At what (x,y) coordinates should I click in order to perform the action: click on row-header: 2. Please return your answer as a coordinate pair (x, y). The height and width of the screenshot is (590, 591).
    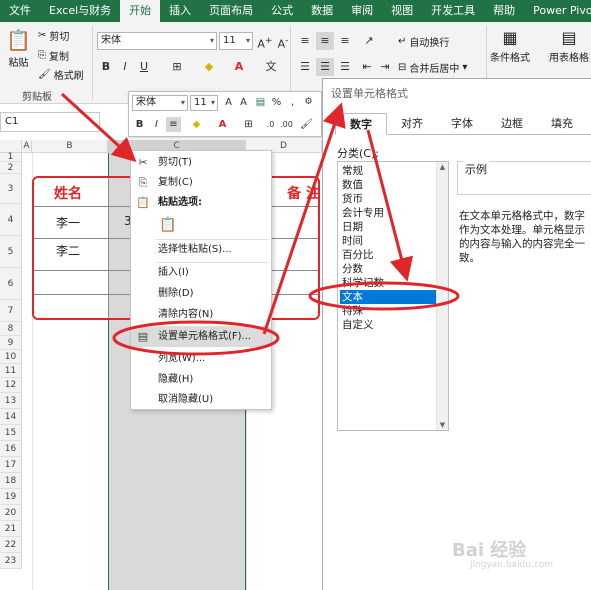
    Looking at the image, I should click on (11, 168).